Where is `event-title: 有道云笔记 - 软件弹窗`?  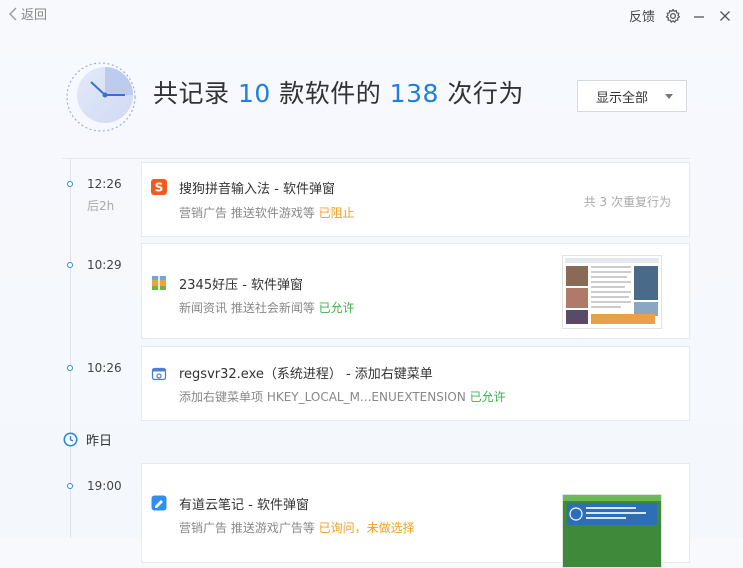
event-title: 有道云笔记 - 软件弹窗 is located at coordinates (244, 505).